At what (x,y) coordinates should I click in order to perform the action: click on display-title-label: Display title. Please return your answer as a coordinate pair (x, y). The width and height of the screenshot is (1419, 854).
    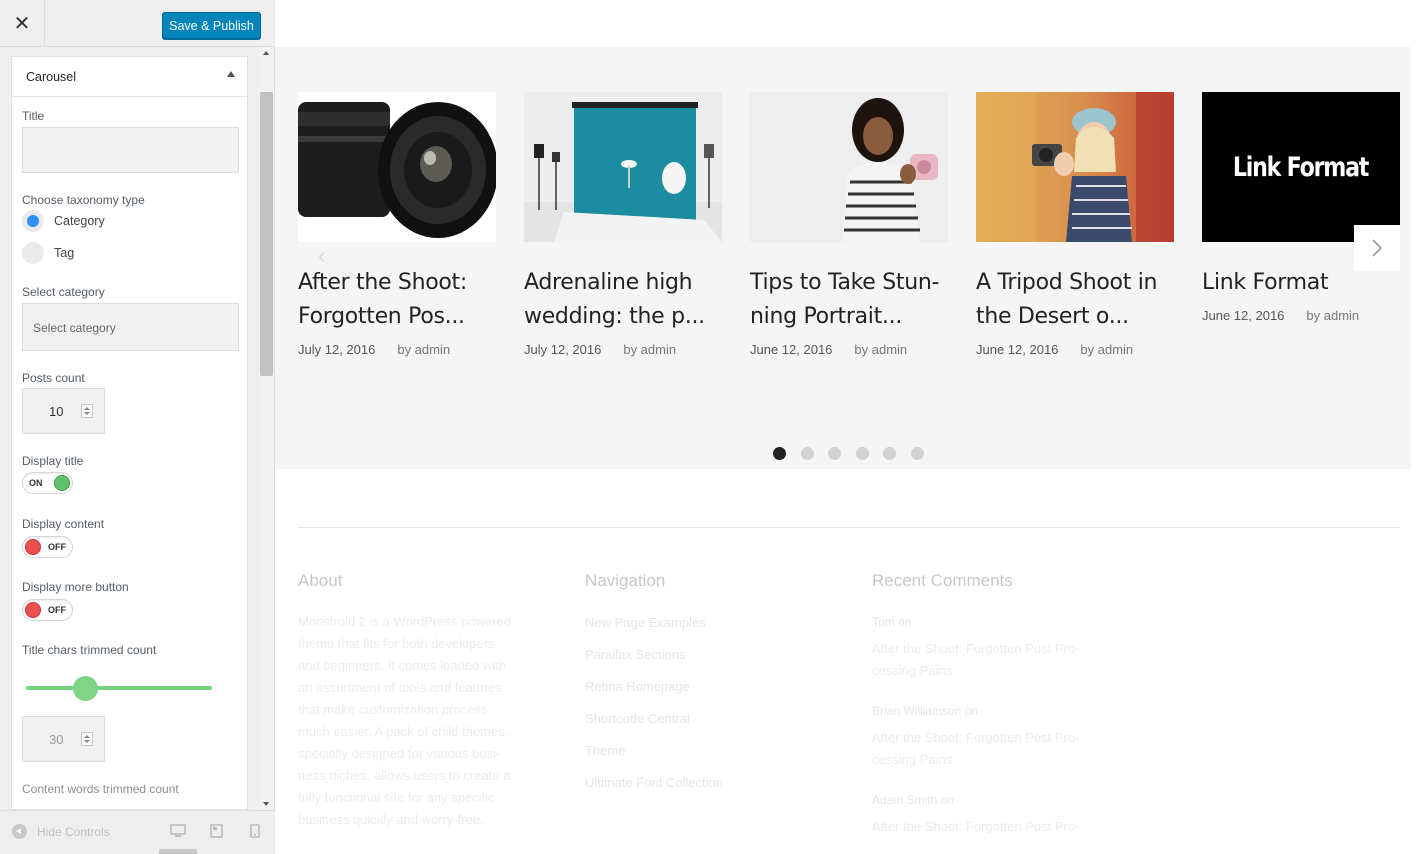
    Looking at the image, I should click on (53, 461).